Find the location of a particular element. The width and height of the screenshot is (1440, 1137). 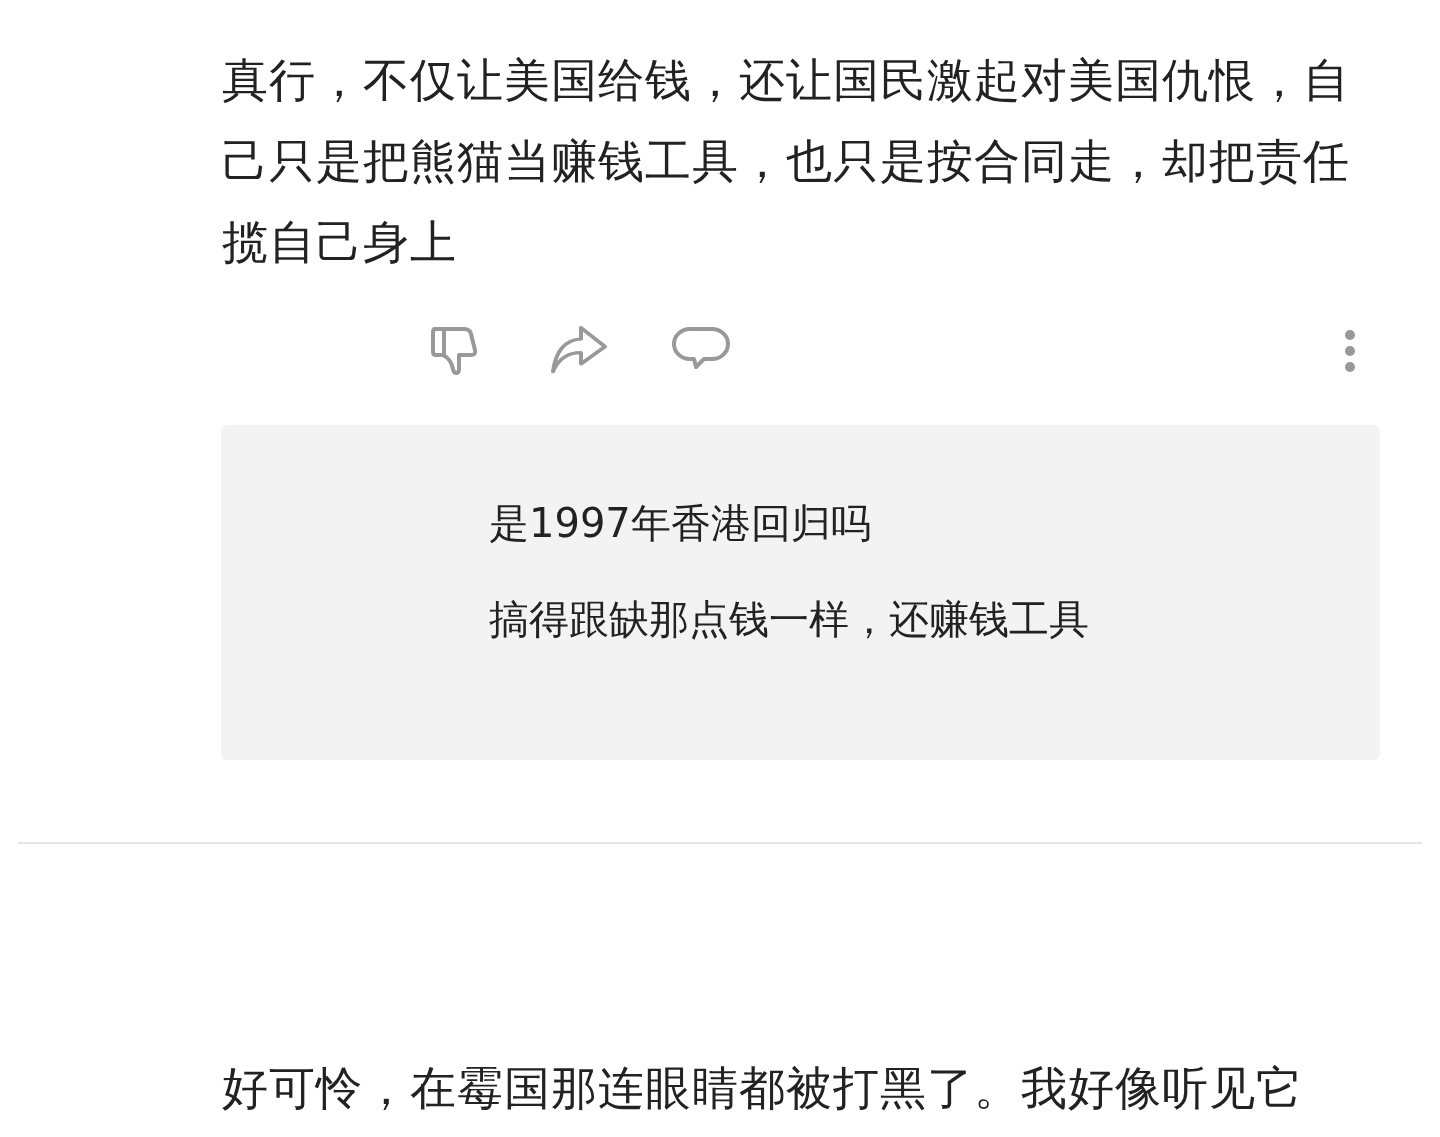

comment-text: 好可怜，在霉国那连眼睛都被打黑了。我好像听见它 is located at coordinates (763, 1088).